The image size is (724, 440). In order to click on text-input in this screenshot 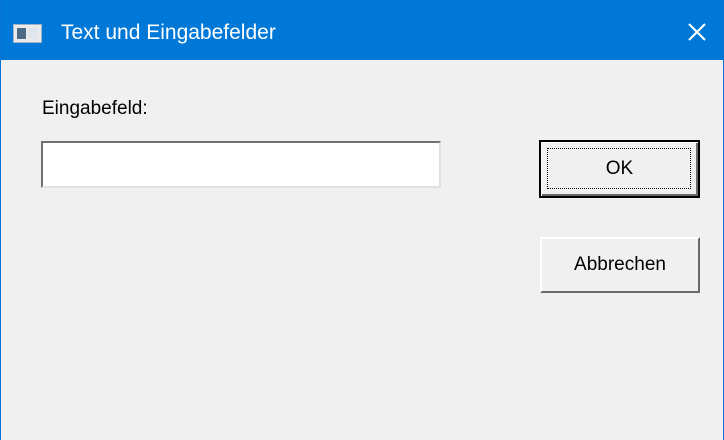, I will do `click(241, 164)`.